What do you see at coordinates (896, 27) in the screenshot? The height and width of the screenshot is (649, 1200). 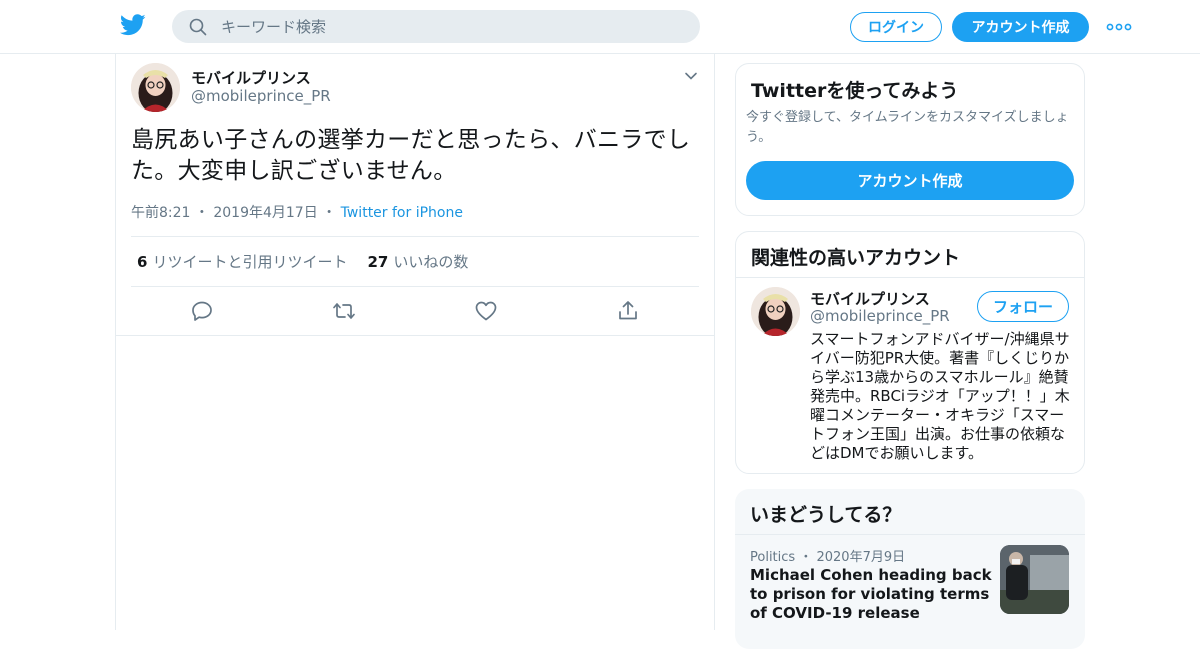 I see `login-button: ログイン` at bounding box center [896, 27].